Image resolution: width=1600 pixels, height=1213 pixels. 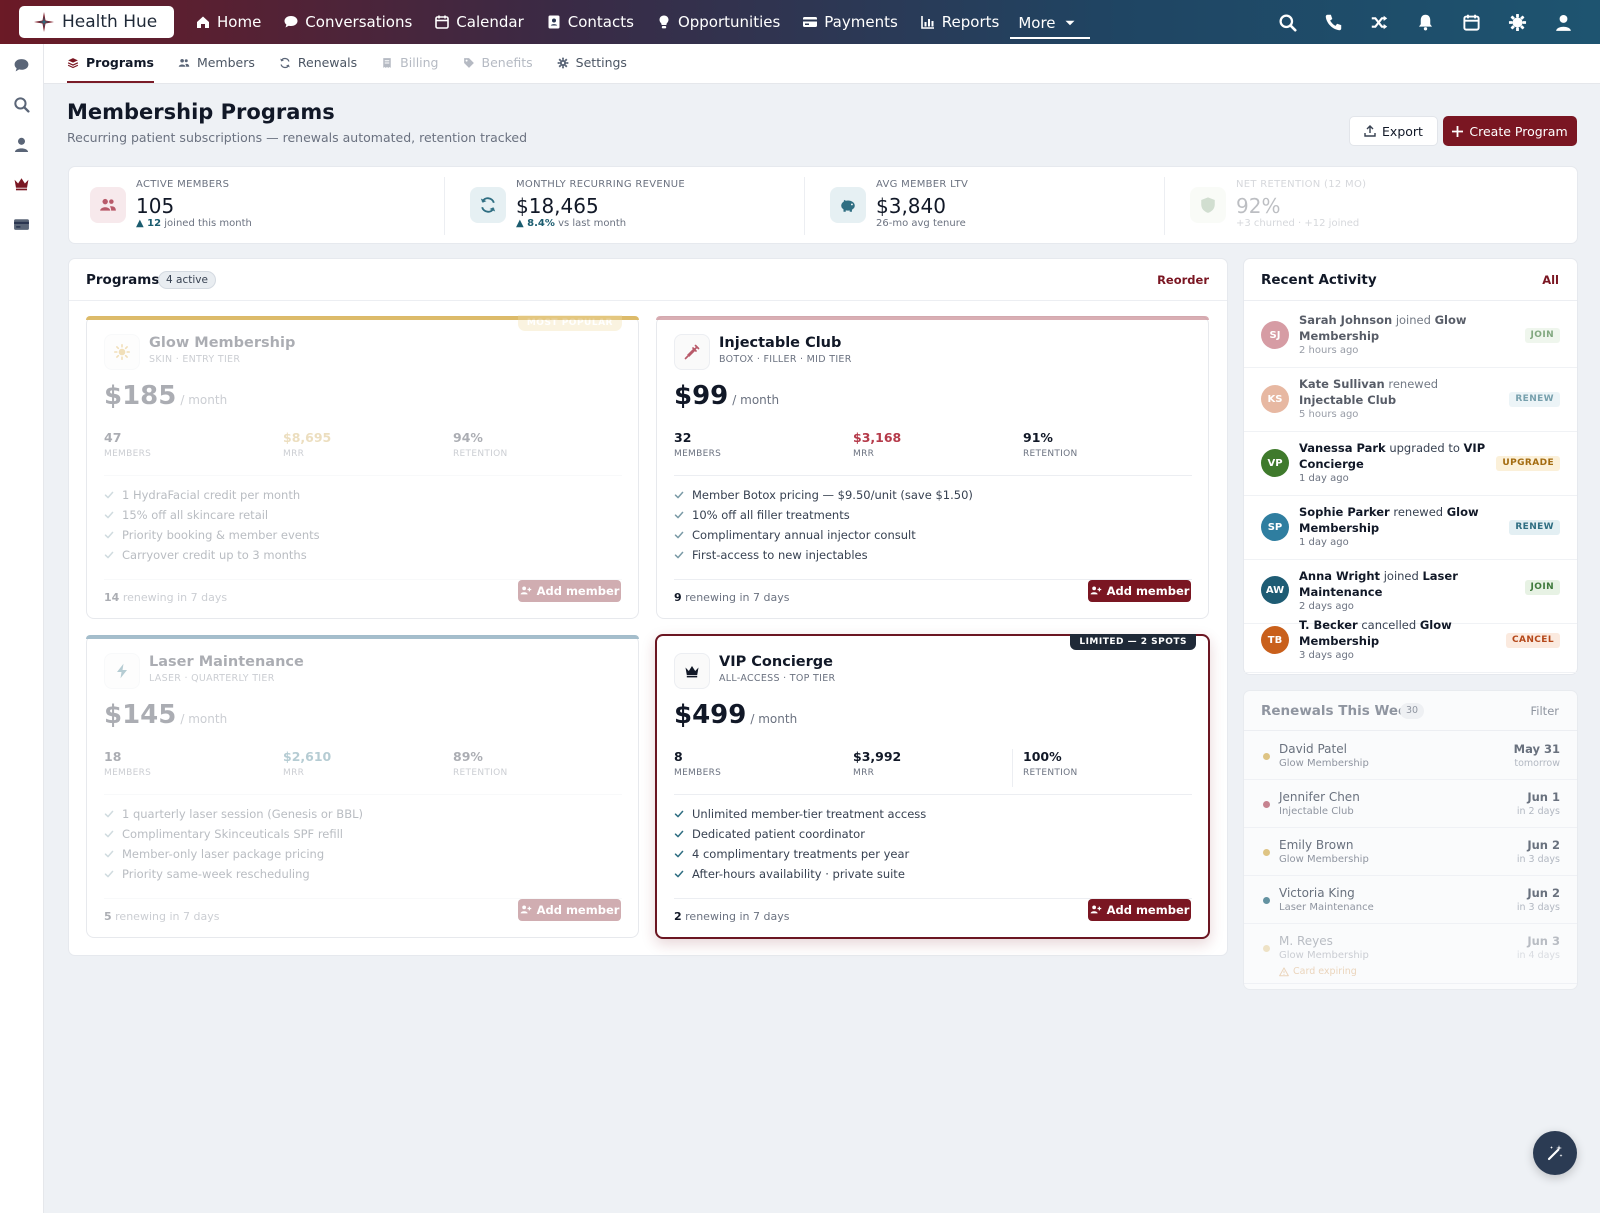 I want to click on program-price: $185/ month, so click(x=165, y=396).